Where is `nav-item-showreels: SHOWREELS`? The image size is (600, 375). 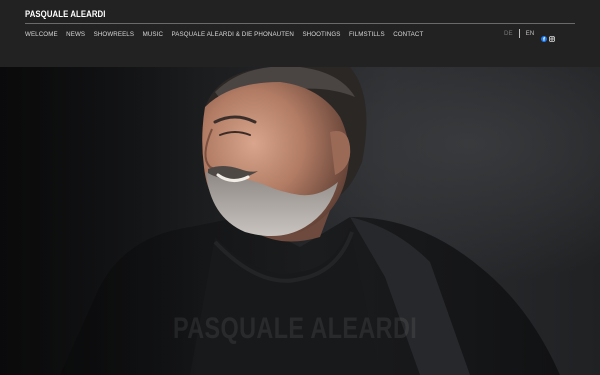 nav-item-showreels: SHOWREELS is located at coordinates (114, 35).